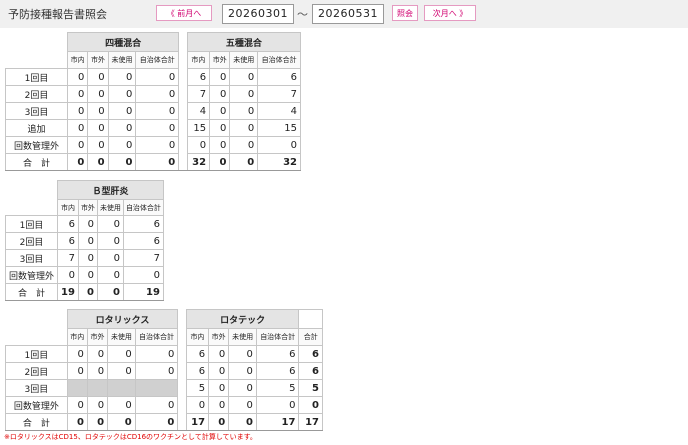  I want to click on cell-value: 7, so click(68, 258).